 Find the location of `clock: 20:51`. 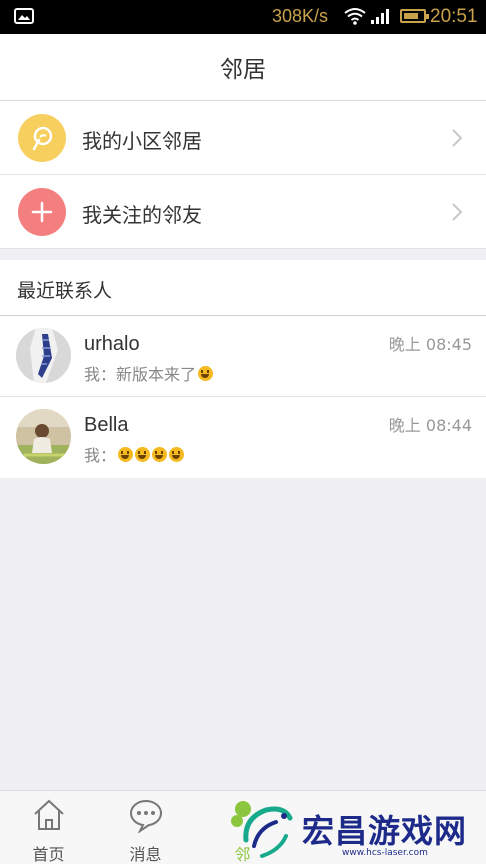

clock: 20:51 is located at coordinates (454, 16).